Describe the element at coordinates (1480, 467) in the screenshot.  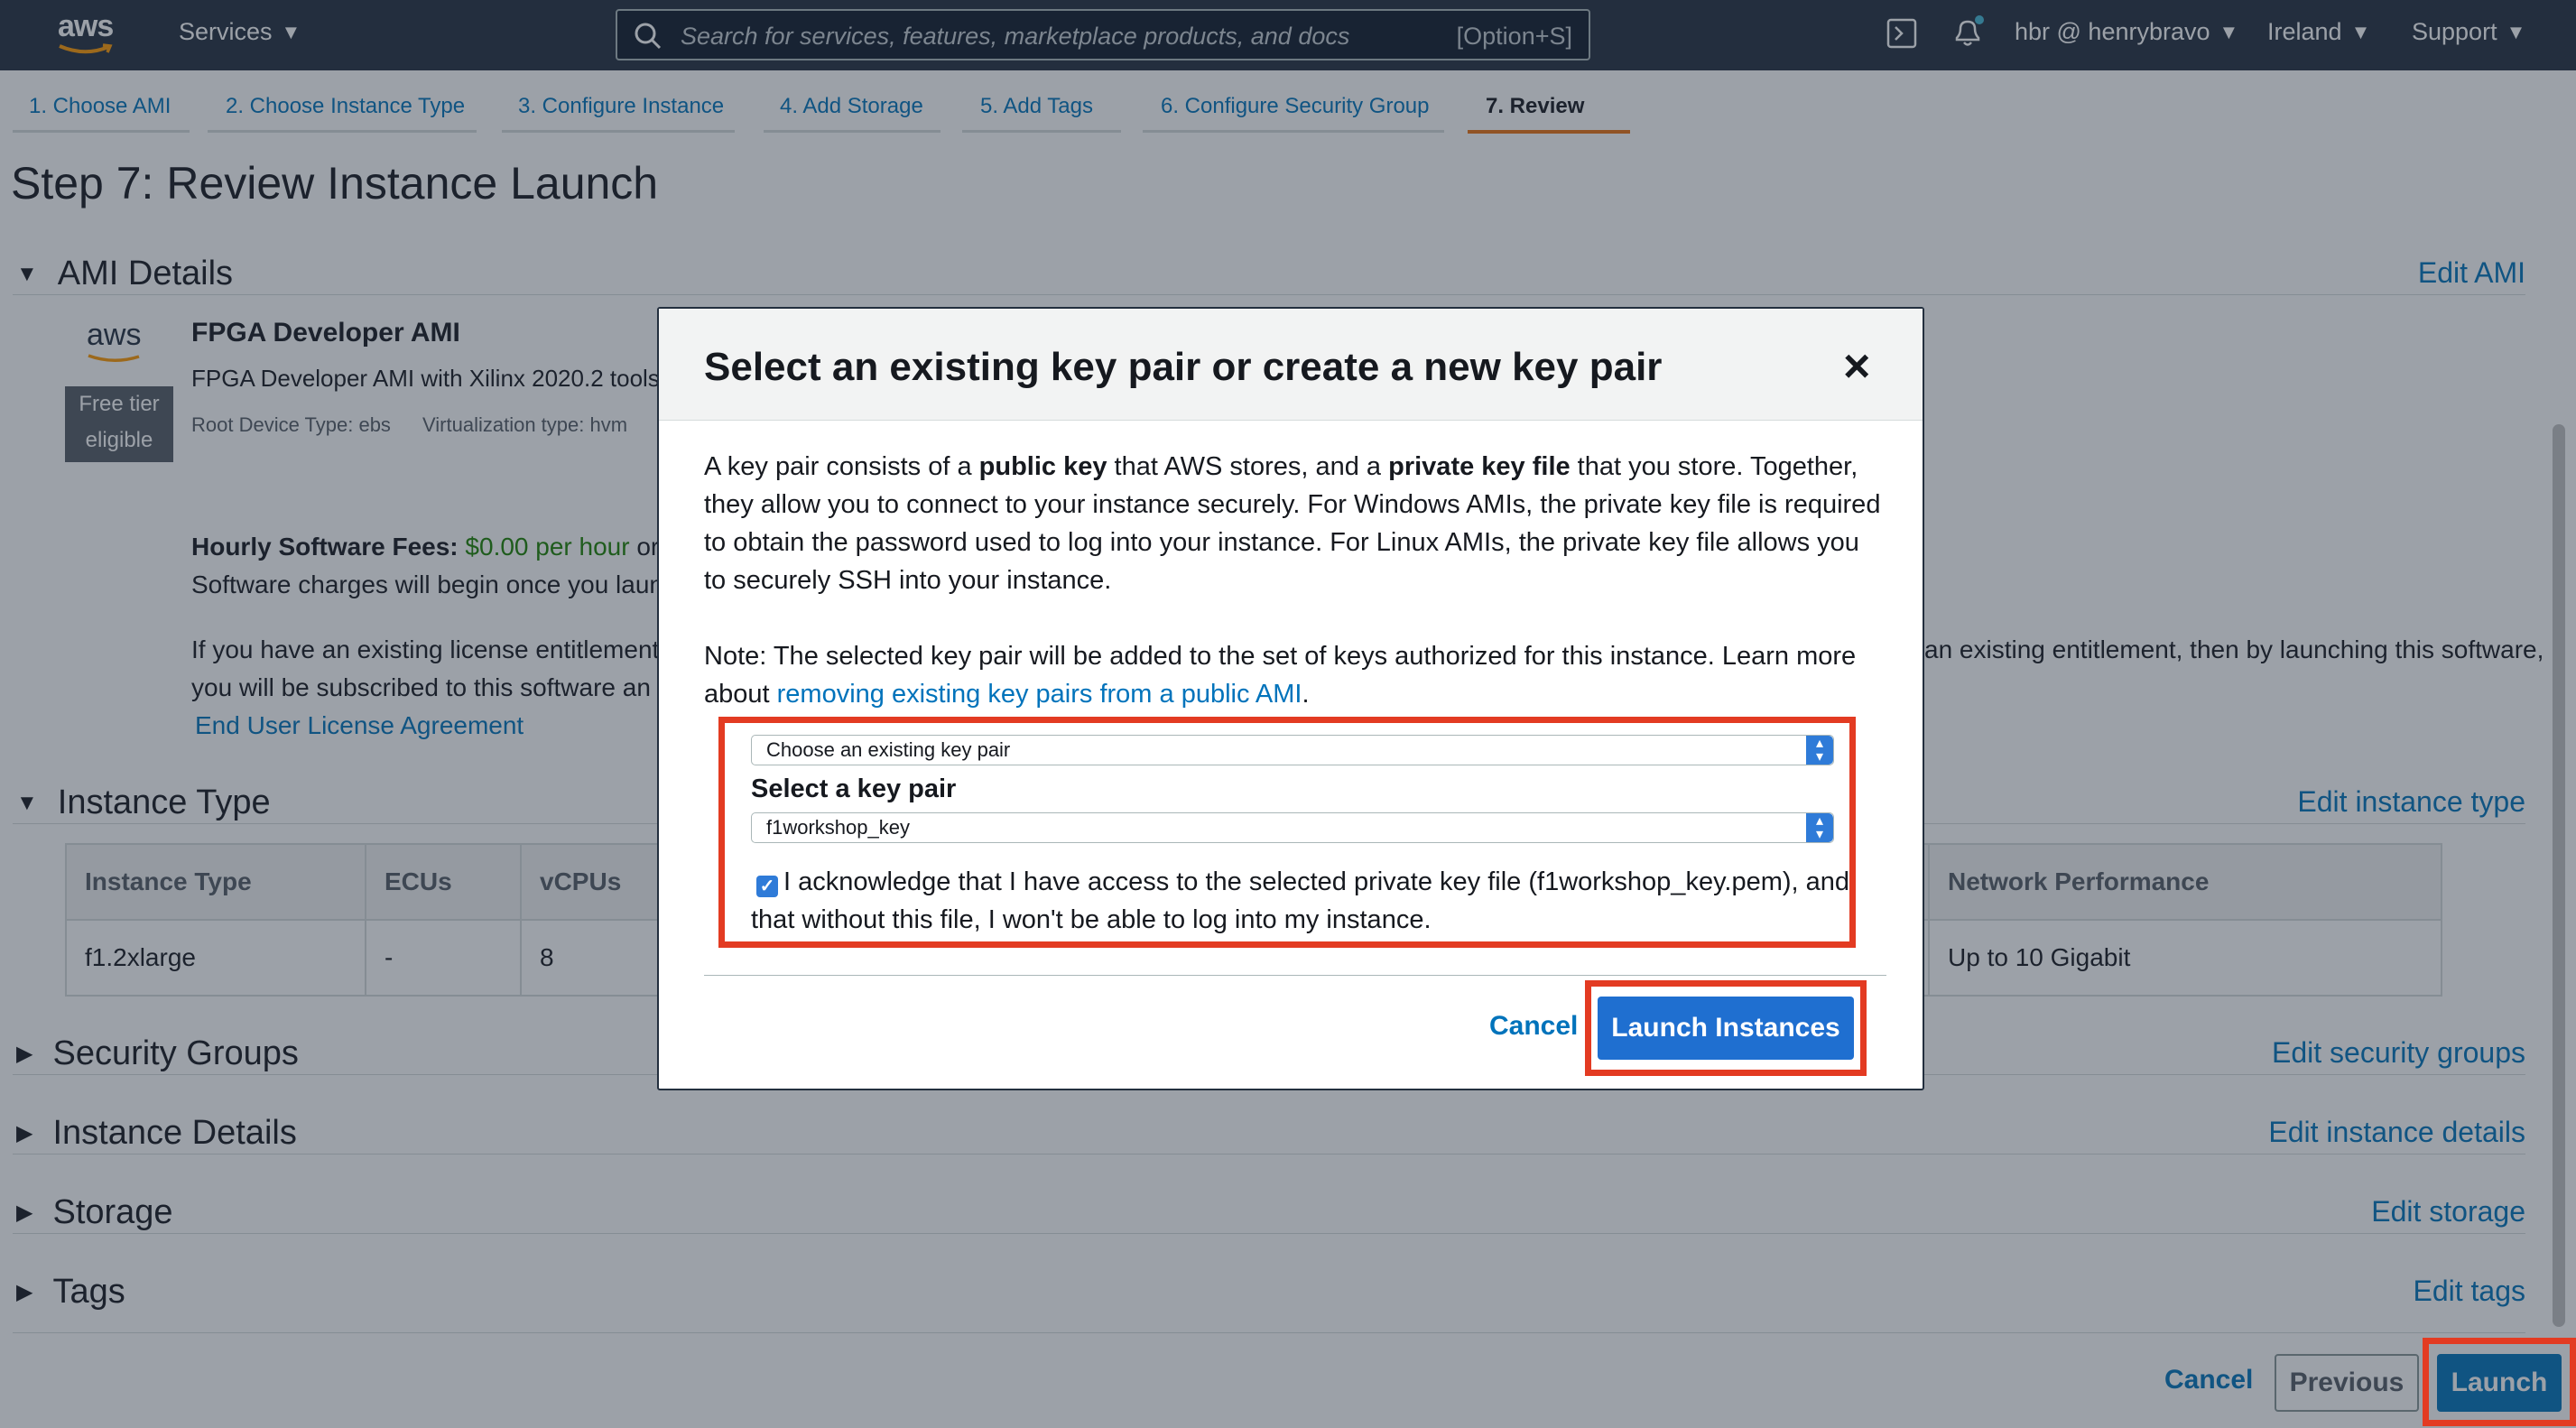
I see `private-key-file-term: private key file` at that location.